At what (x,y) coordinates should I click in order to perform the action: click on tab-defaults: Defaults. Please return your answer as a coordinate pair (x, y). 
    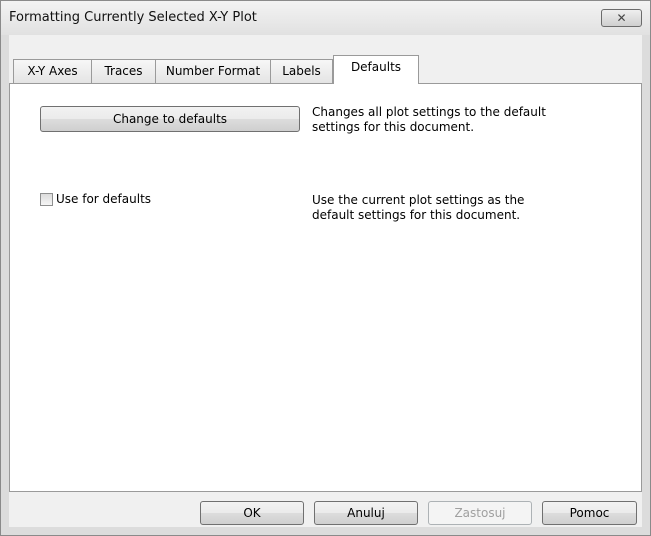
    Looking at the image, I should click on (376, 69).